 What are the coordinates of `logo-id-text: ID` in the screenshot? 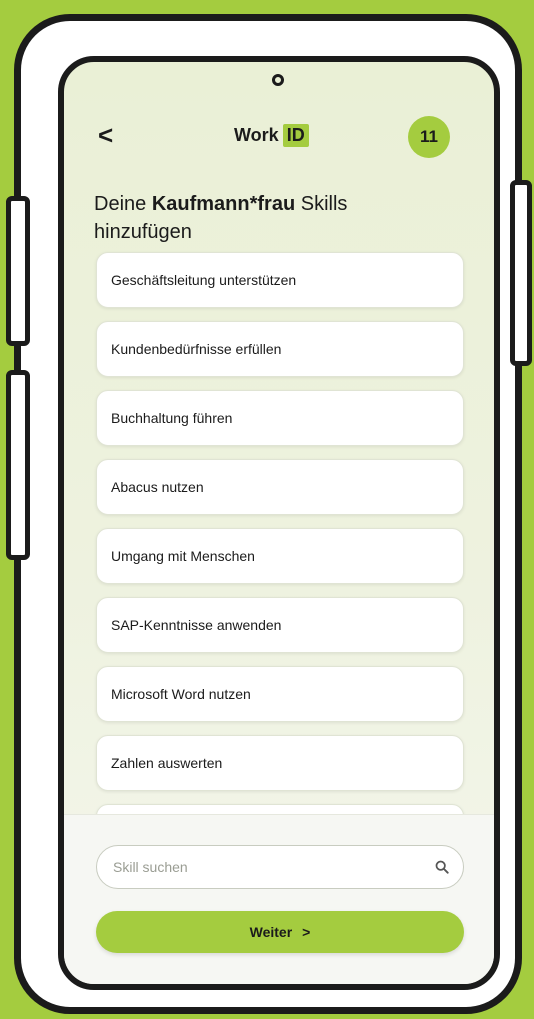 It's located at (295, 135).